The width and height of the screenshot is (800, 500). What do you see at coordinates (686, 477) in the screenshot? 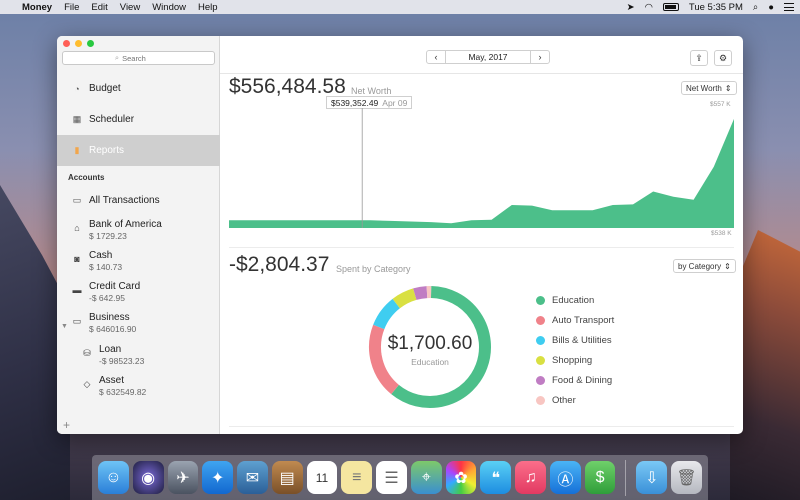
I see `trash-icon: 🗑` at bounding box center [686, 477].